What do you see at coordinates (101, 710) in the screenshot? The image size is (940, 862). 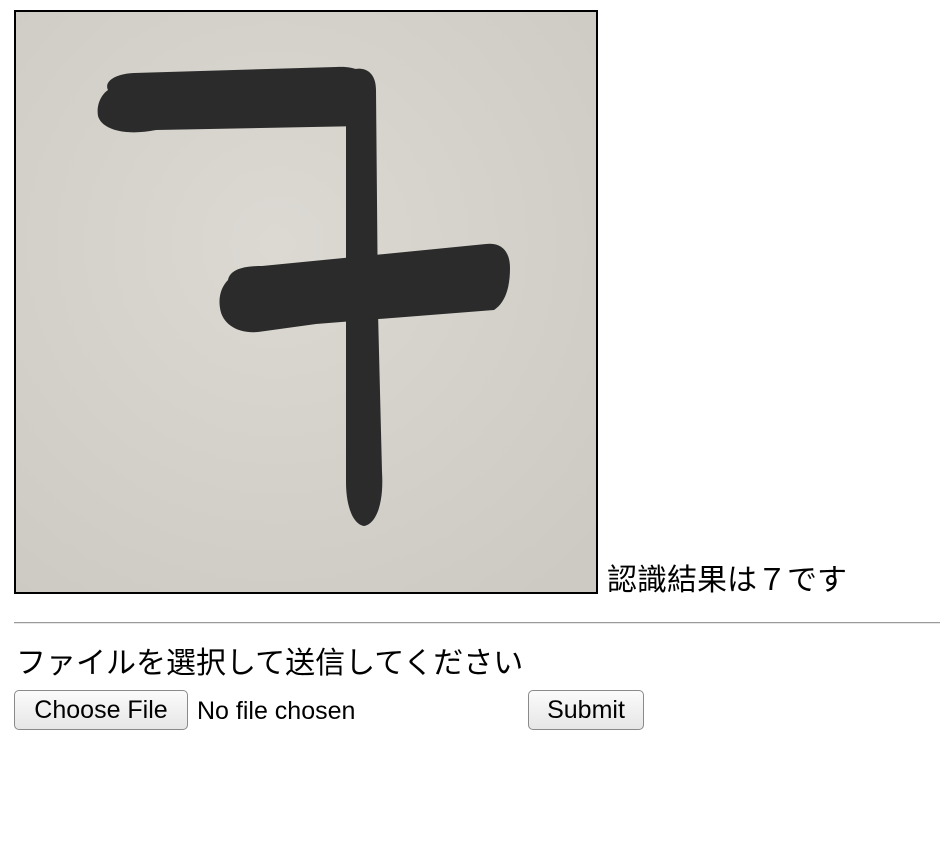 I see `choose-file-button: Choose File` at bounding box center [101, 710].